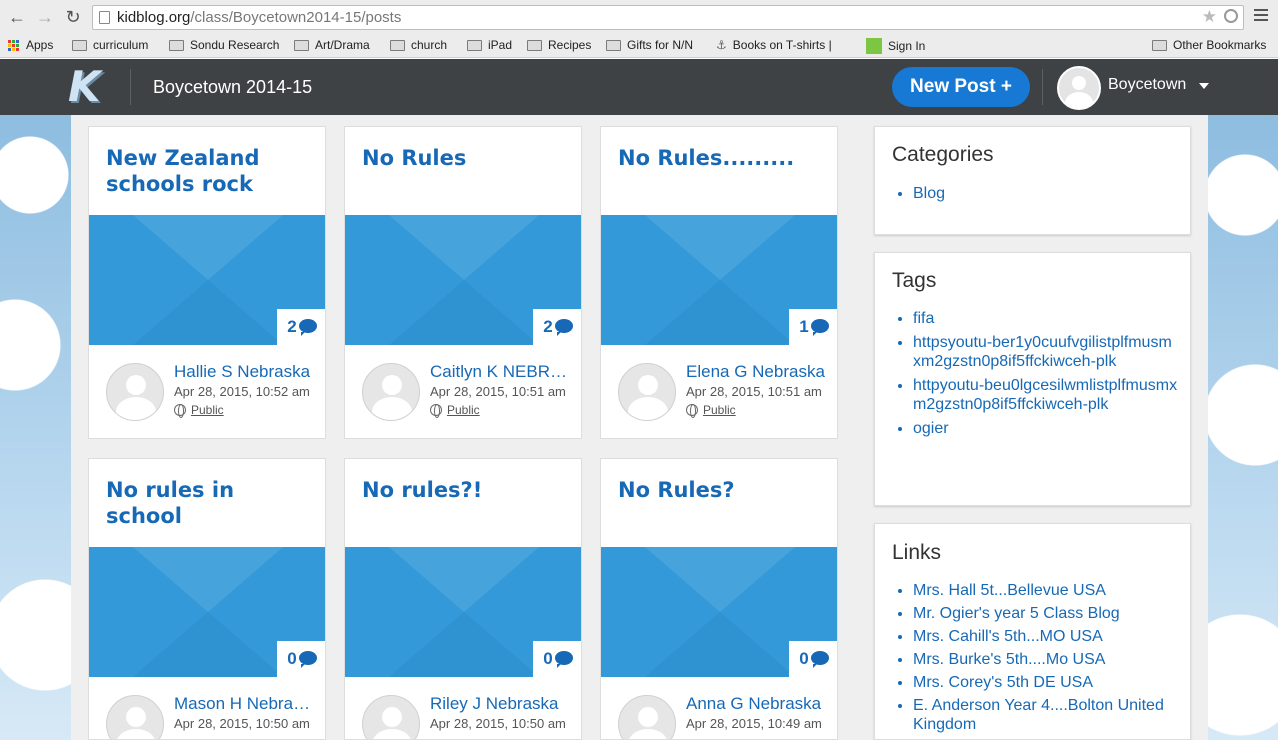 The image size is (1278, 740). I want to click on reload-icon: ↻, so click(73, 17).